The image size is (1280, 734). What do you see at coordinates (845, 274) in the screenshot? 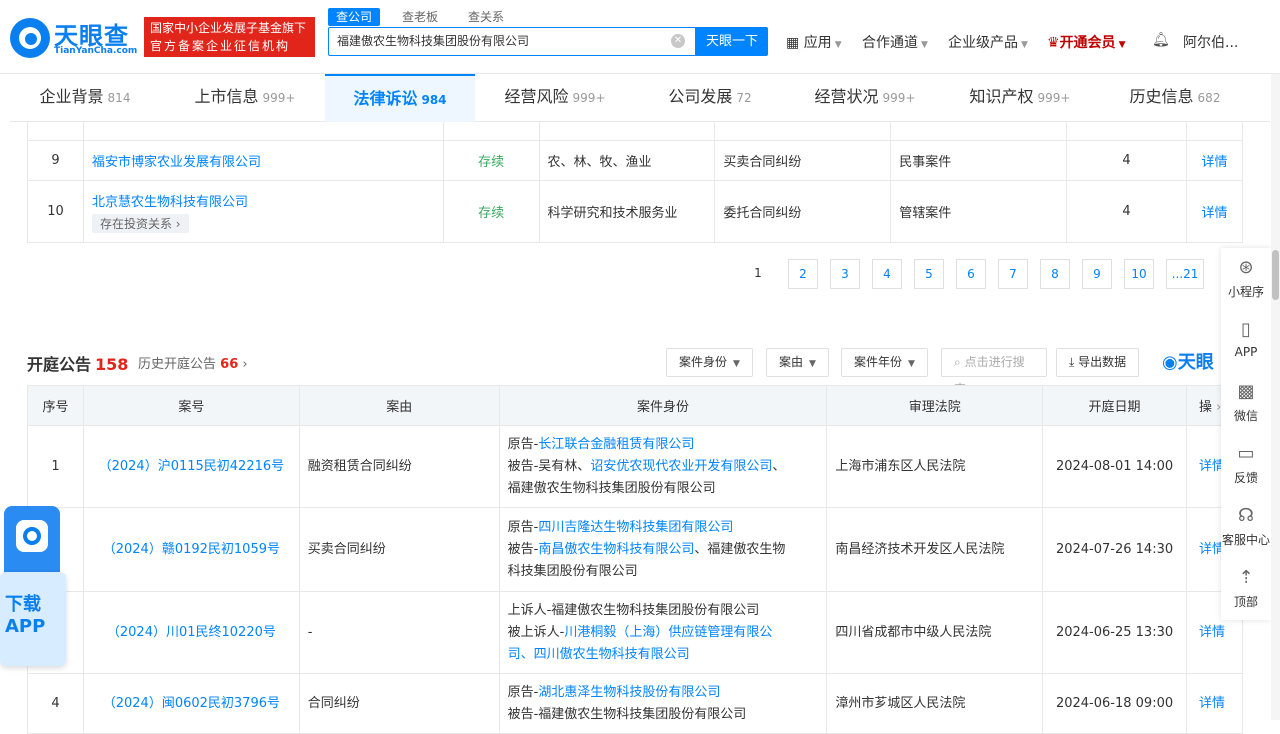
I see `page-3: 3` at bounding box center [845, 274].